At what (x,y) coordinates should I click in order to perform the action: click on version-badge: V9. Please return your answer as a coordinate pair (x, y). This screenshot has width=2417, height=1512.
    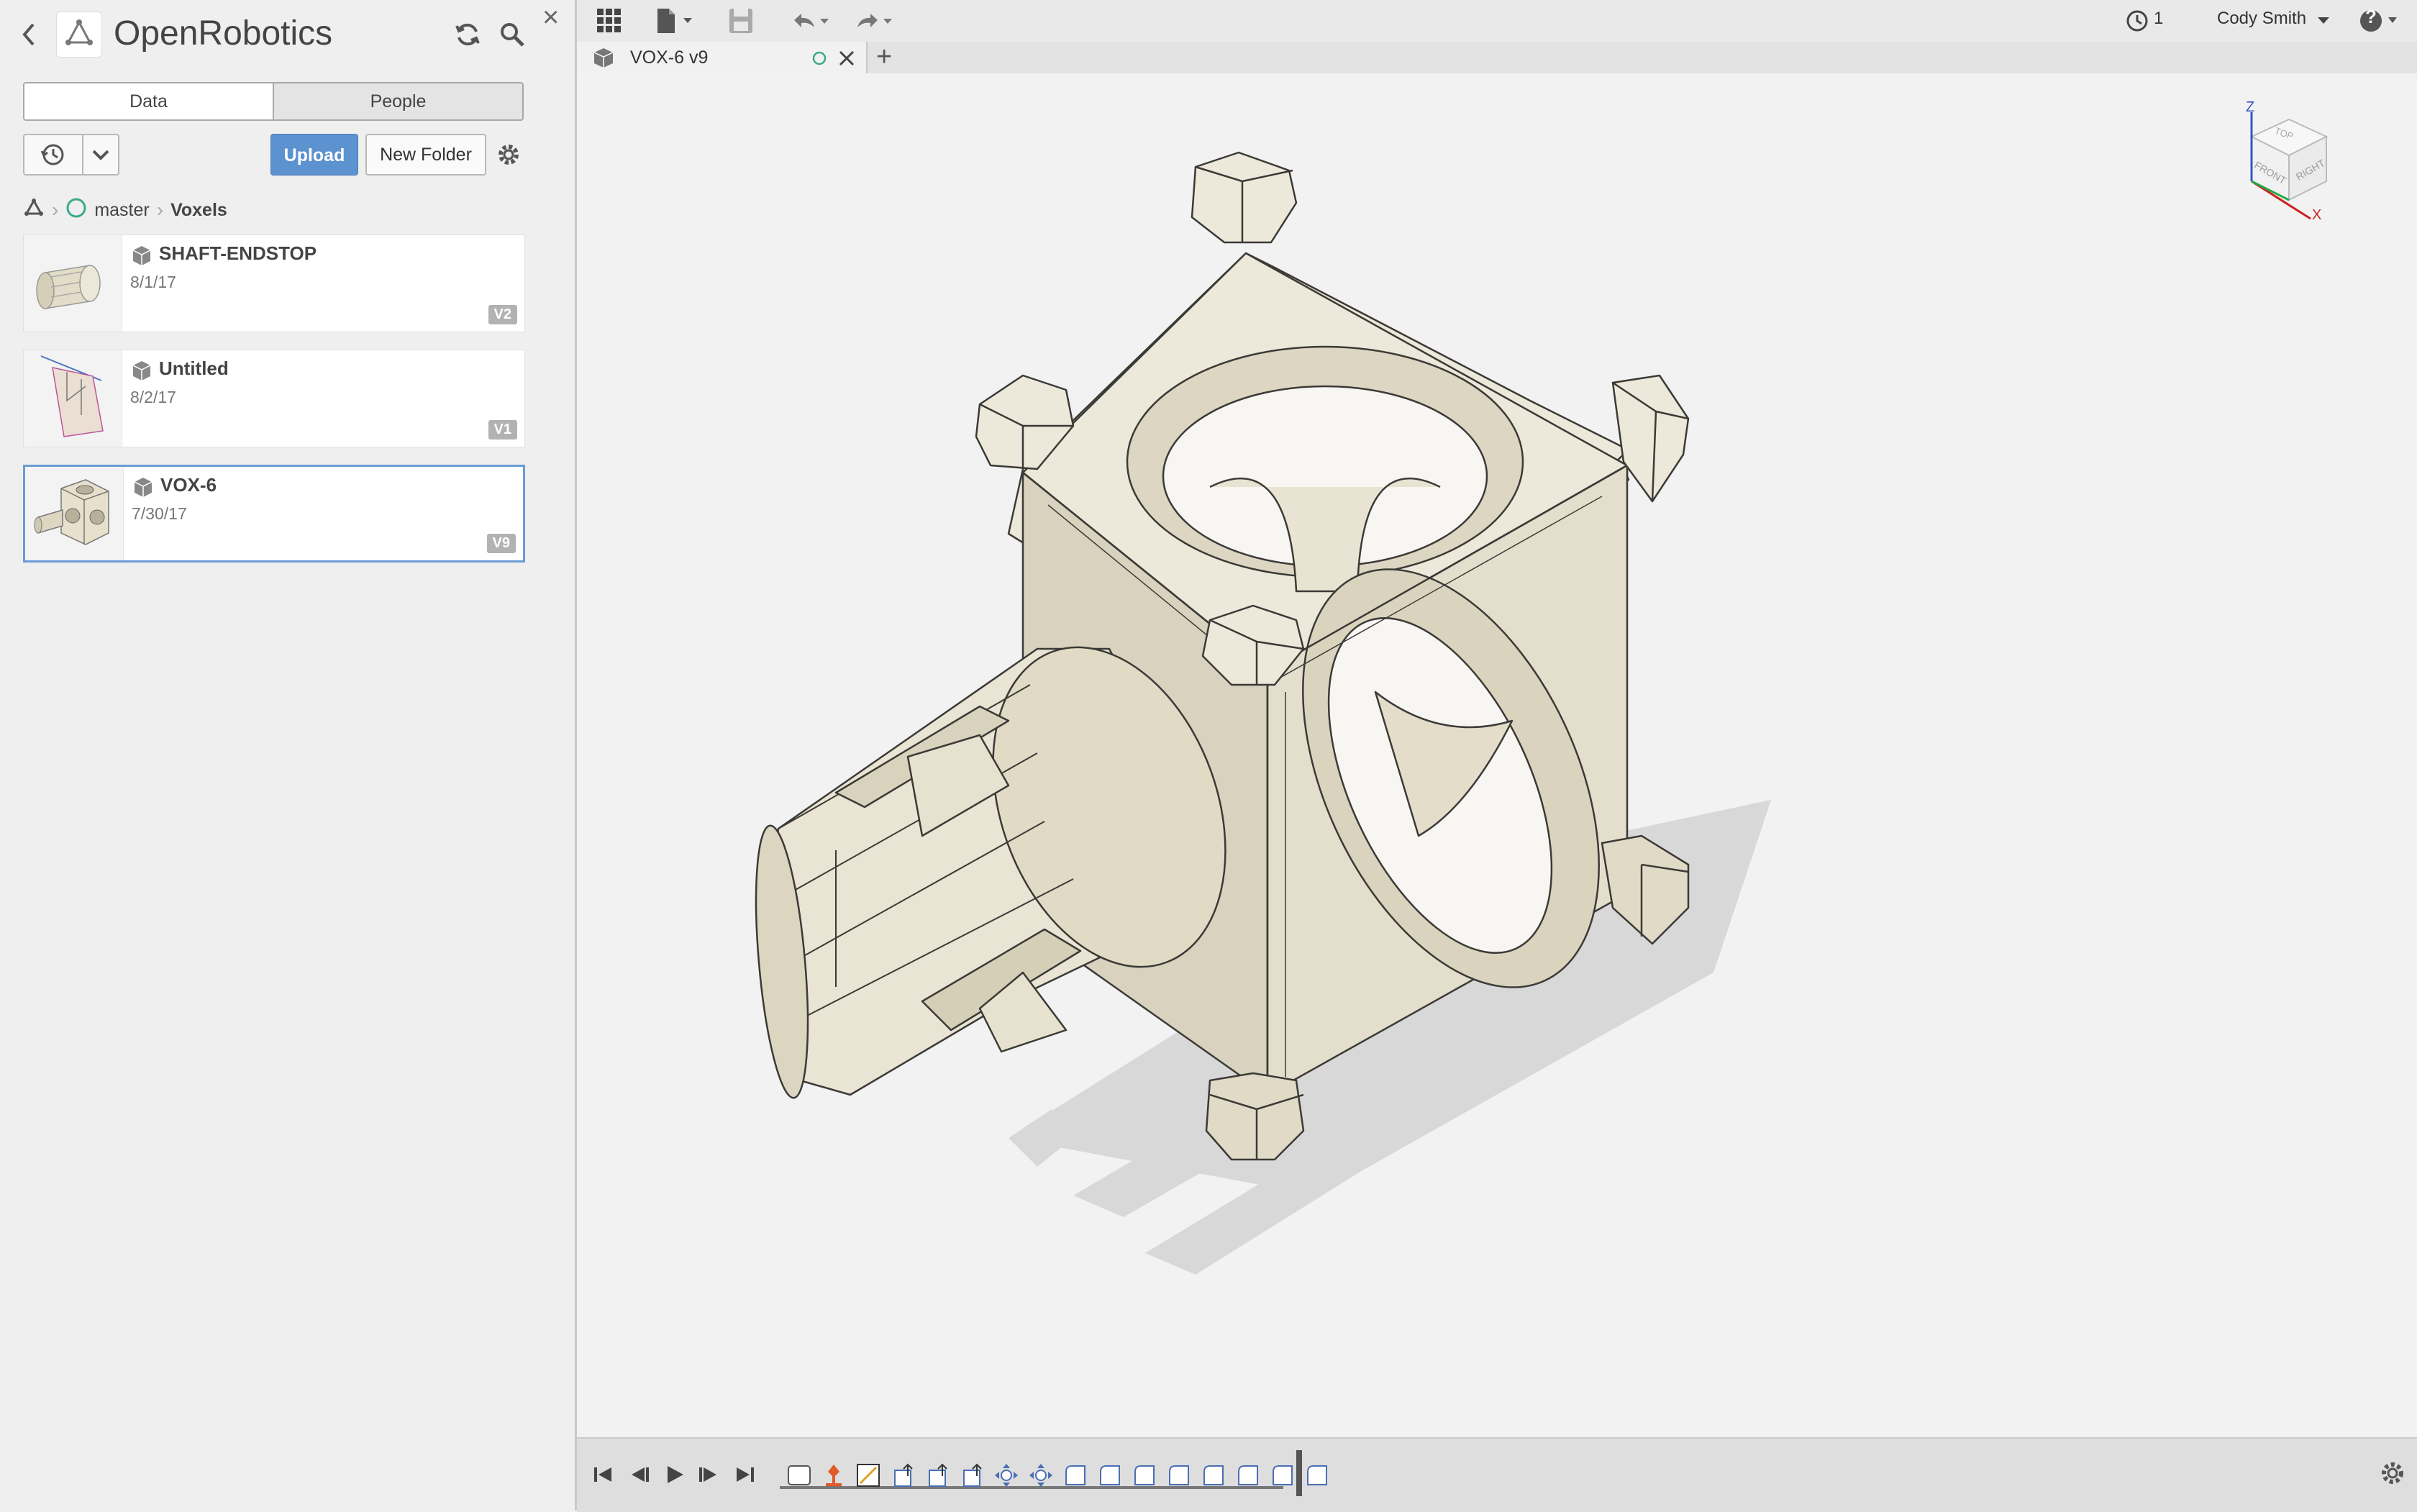
    Looking at the image, I should click on (501, 543).